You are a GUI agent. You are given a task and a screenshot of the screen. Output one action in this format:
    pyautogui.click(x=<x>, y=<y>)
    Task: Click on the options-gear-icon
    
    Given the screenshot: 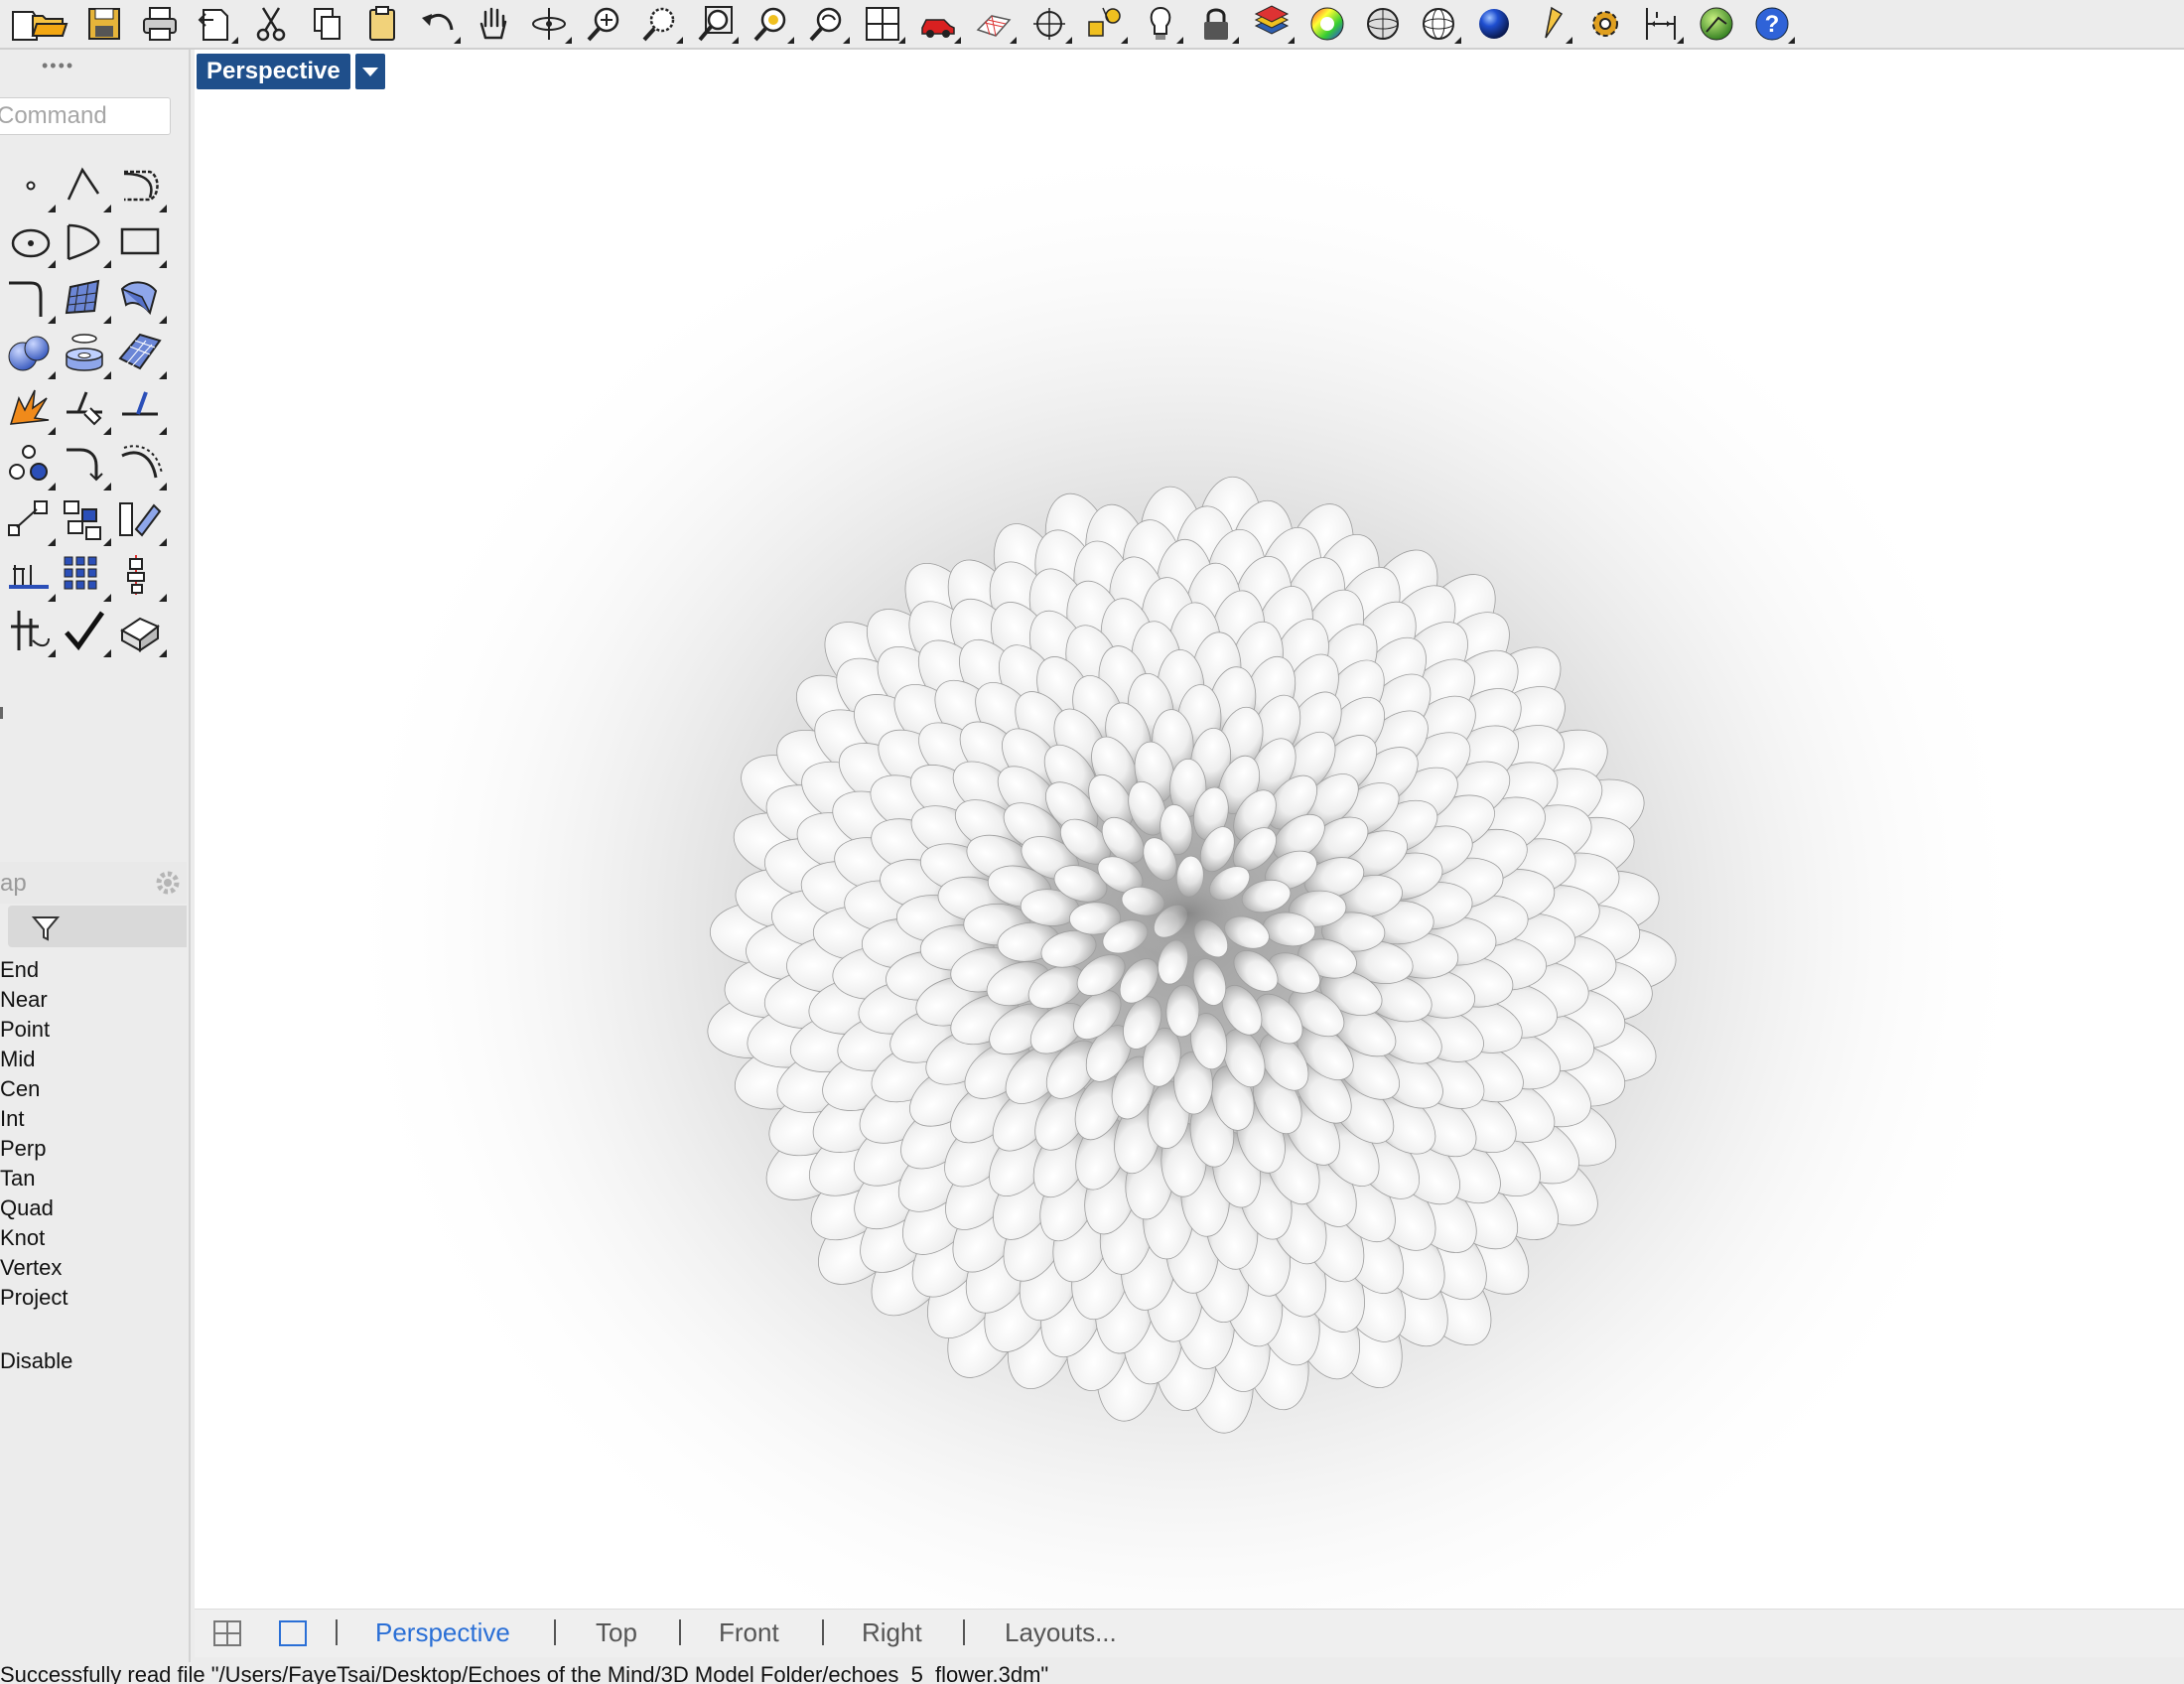 What is the action you would take?
    pyautogui.click(x=1605, y=24)
    